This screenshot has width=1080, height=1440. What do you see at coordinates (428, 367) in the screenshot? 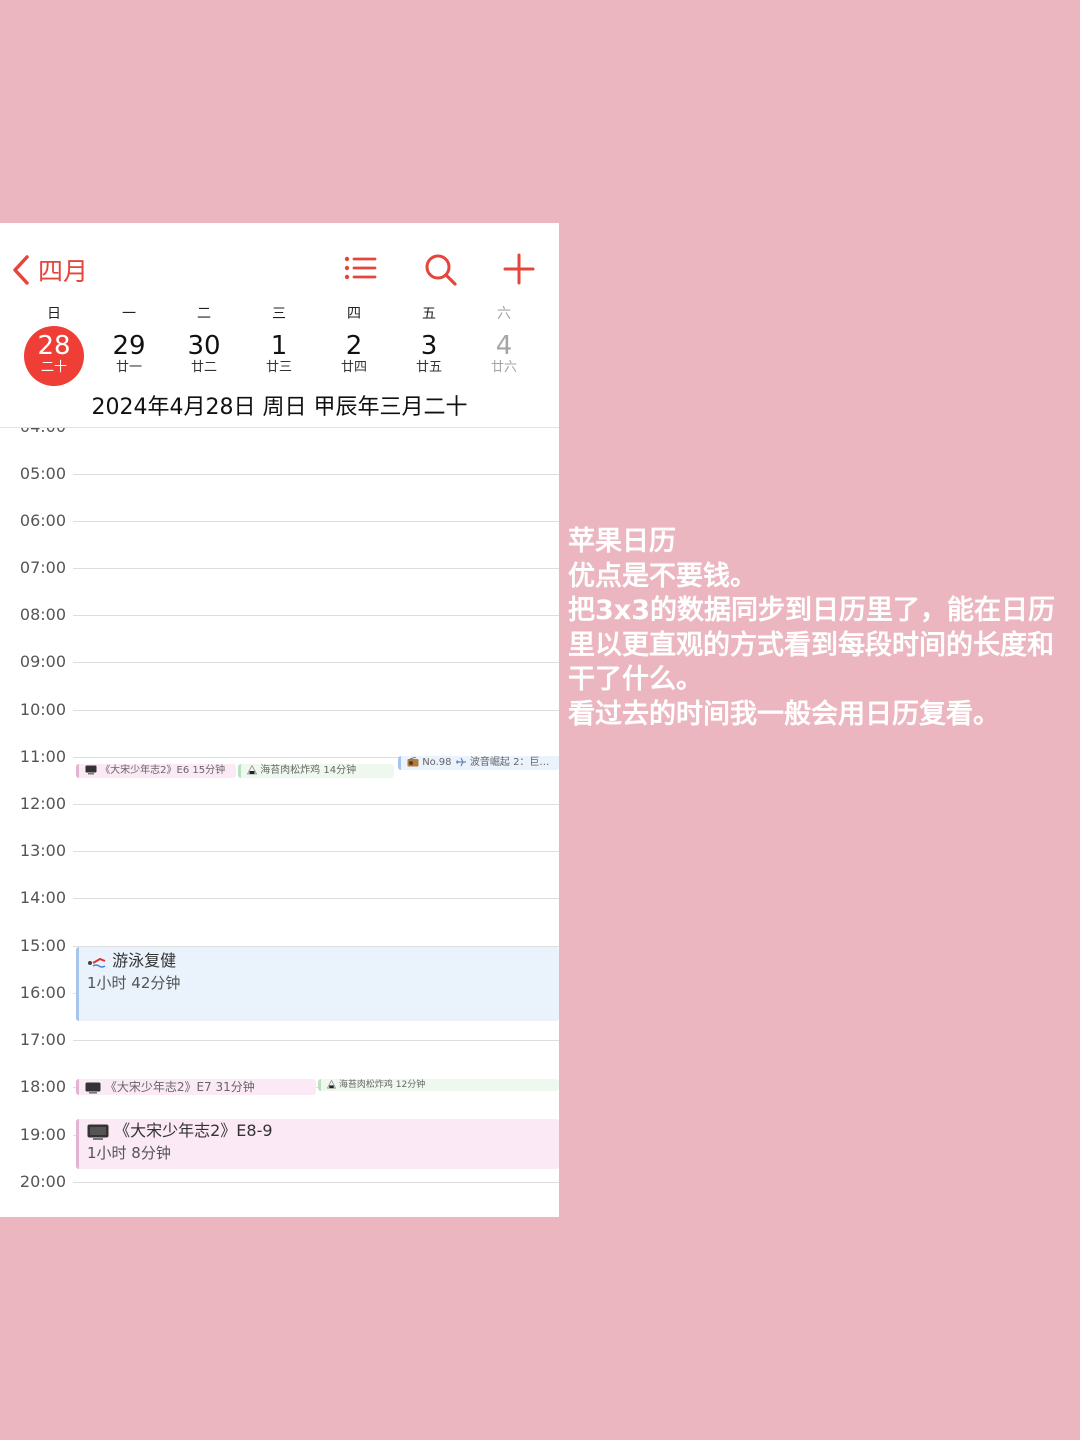
I see `lunar-date: 廿五` at bounding box center [428, 367].